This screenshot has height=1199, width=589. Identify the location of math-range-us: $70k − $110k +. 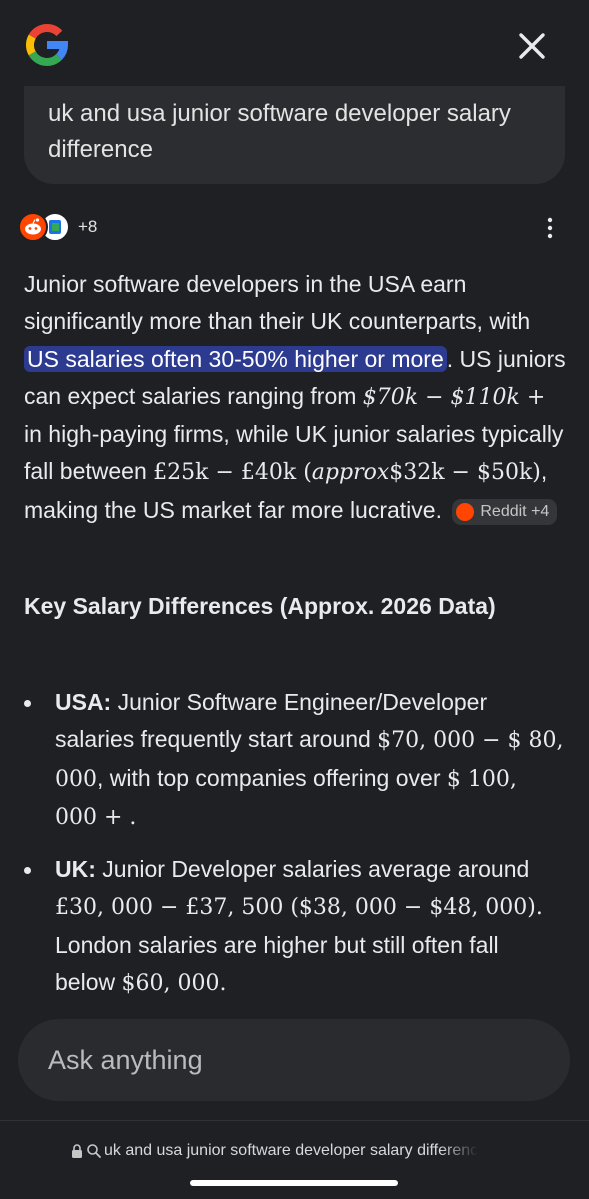
(454, 397).